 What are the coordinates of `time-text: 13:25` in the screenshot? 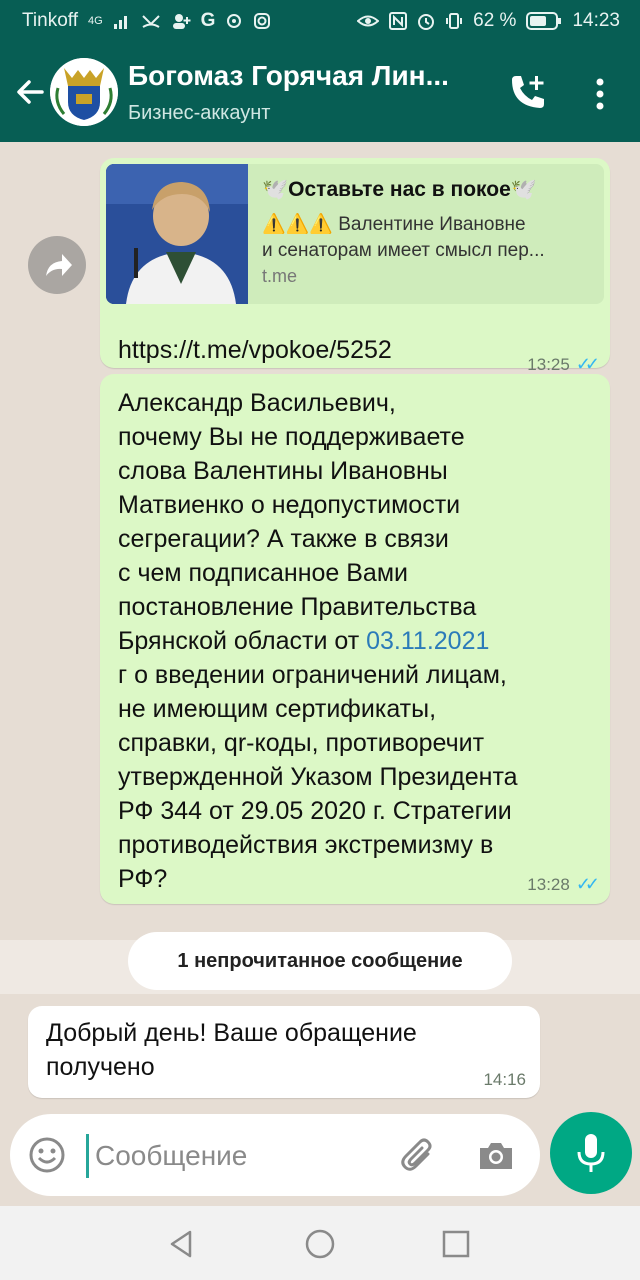 It's located at (548, 364).